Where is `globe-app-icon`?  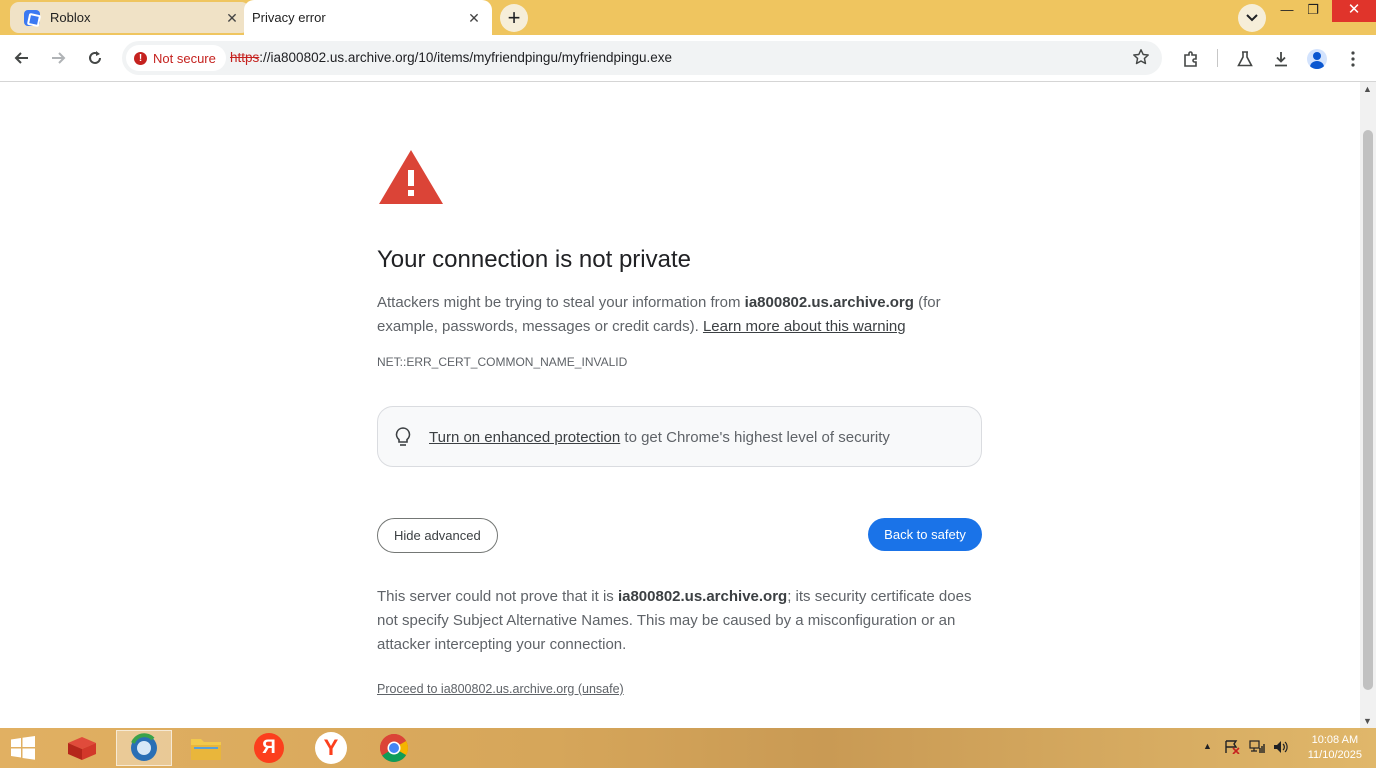
globe-app-icon is located at coordinates (144, 747).